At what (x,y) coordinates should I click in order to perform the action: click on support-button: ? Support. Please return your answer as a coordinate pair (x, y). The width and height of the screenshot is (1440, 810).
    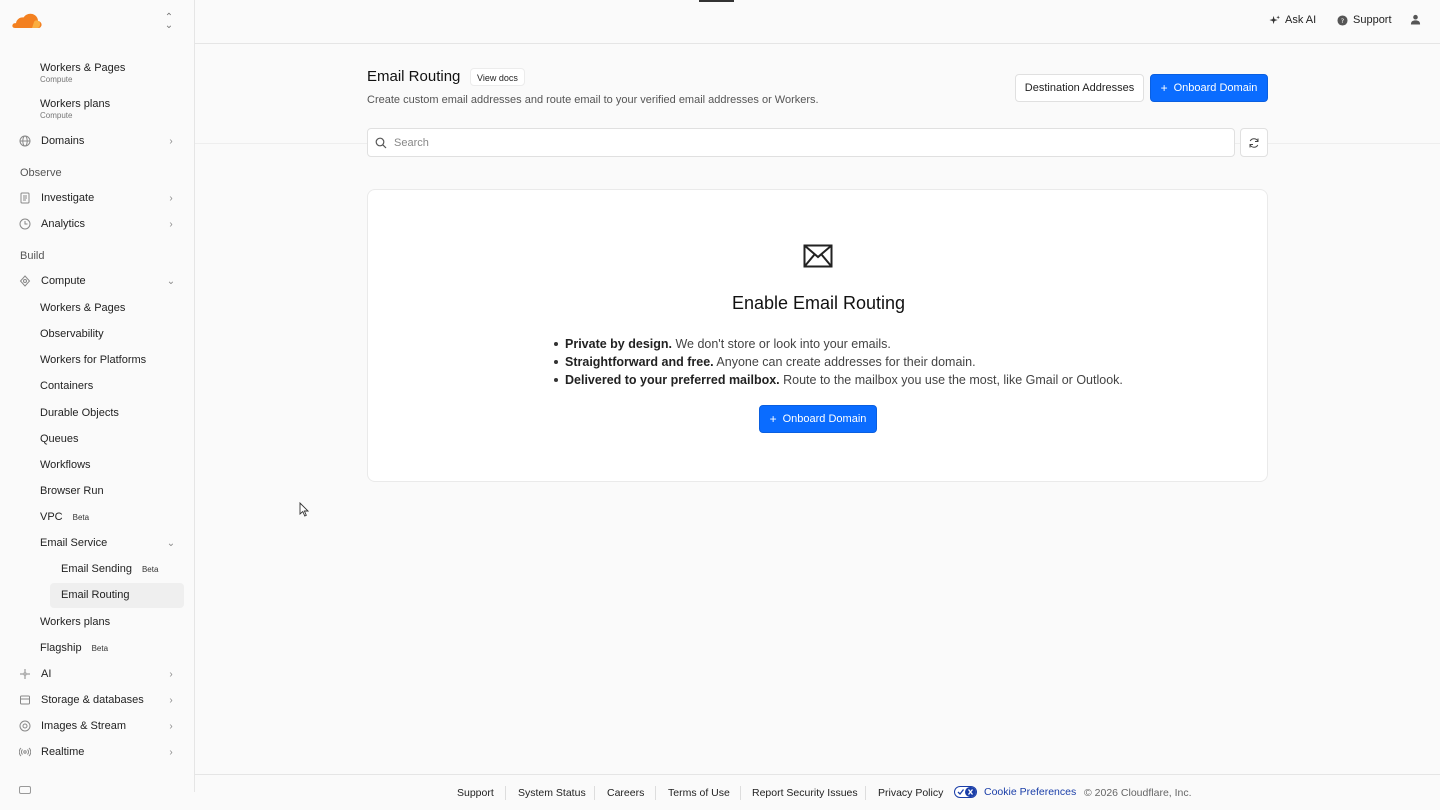
    Looking at the image, I should click on (1364, 20).